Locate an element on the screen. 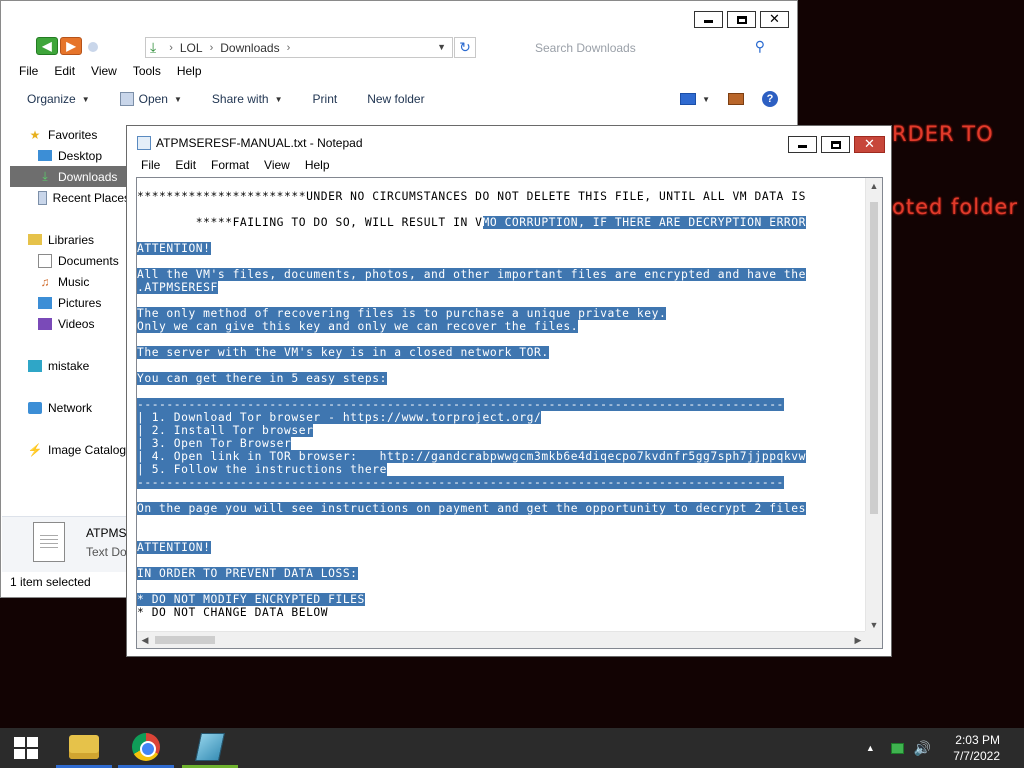  text-line: | 5. Follow the instructions there is located at coordinates (501, 469).